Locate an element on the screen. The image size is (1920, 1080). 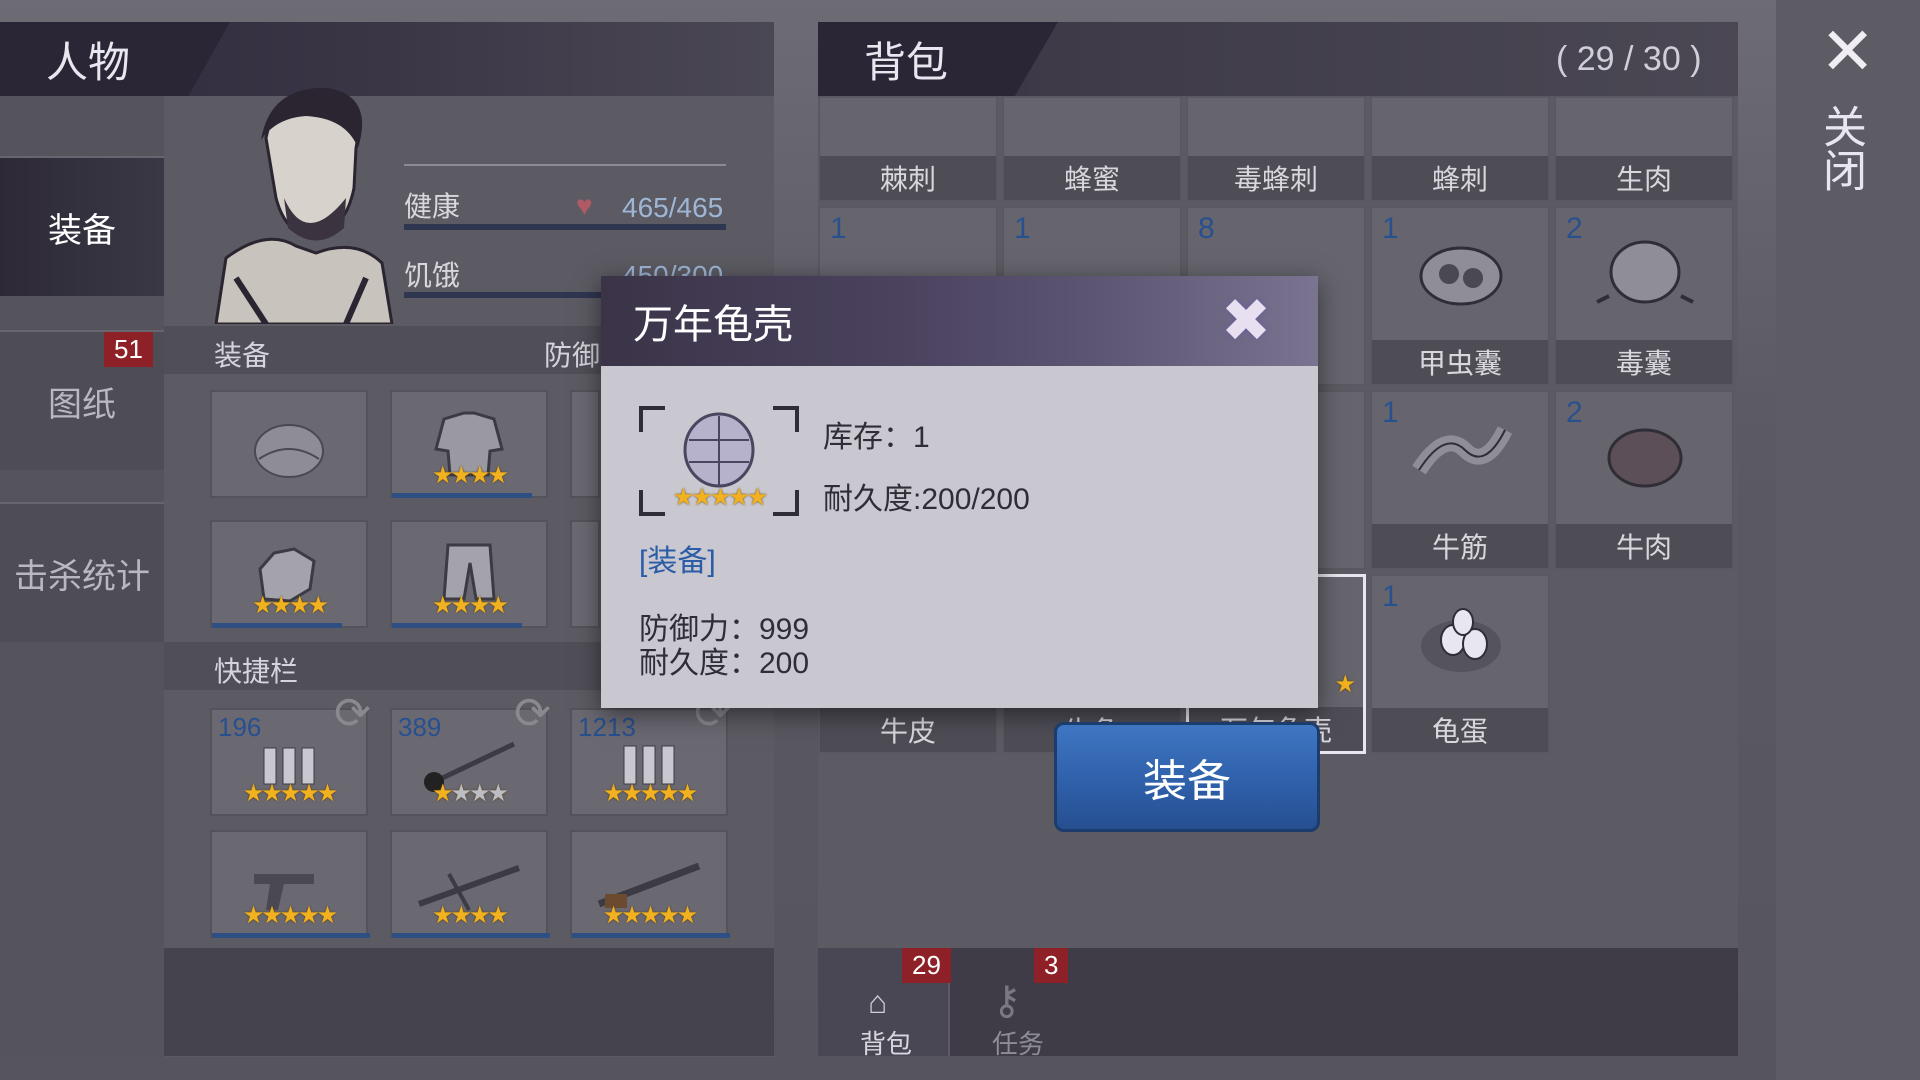
item-name: 蜂刺 is located at coordinates (1460, 178).